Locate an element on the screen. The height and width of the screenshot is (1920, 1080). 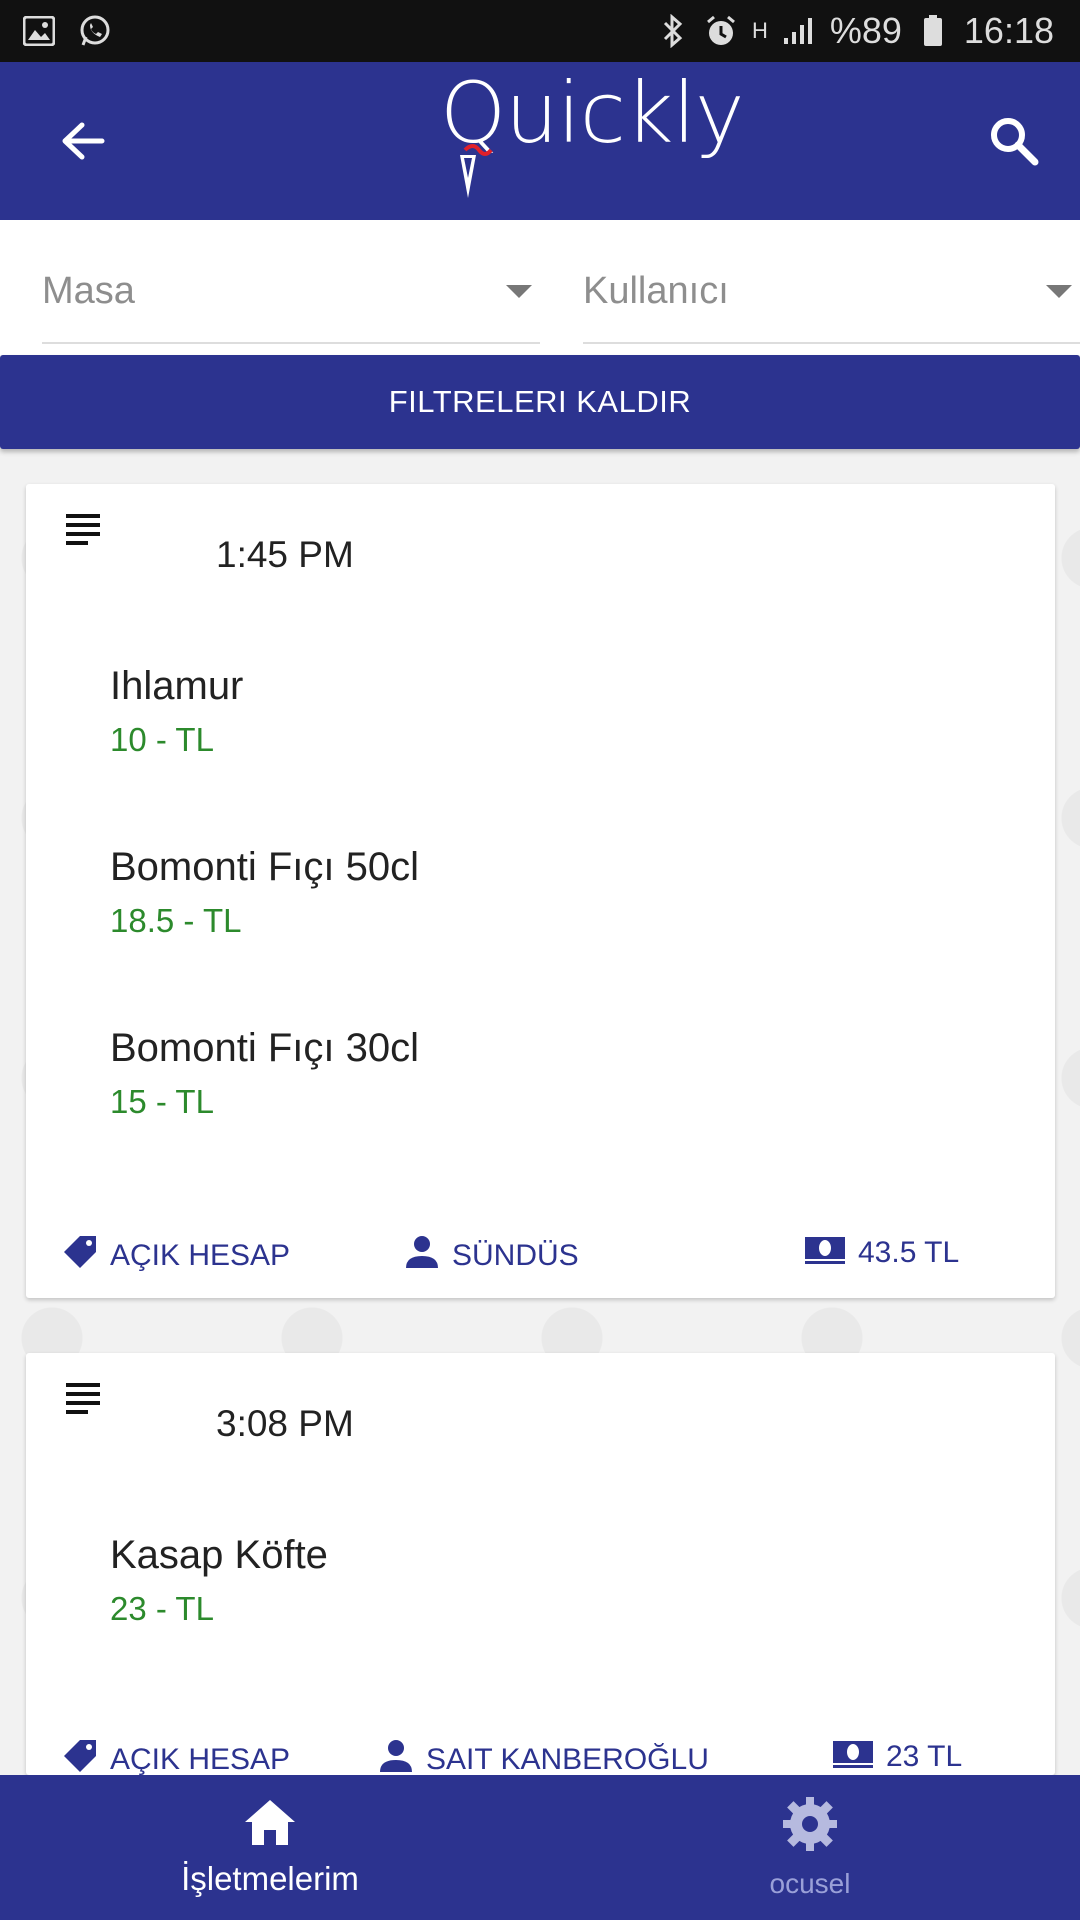
nav-item-settings: ocusel is located at coordinates (810, 1847).